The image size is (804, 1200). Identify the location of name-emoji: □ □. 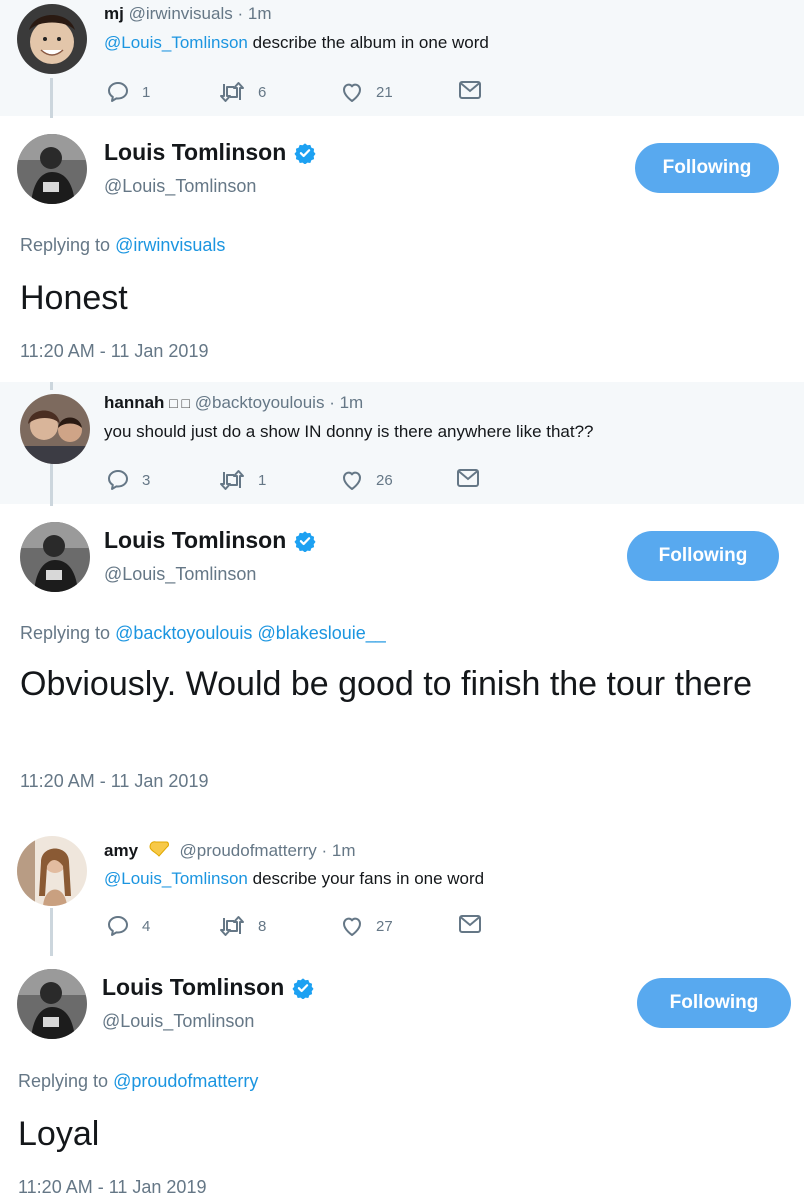
(179, 403).